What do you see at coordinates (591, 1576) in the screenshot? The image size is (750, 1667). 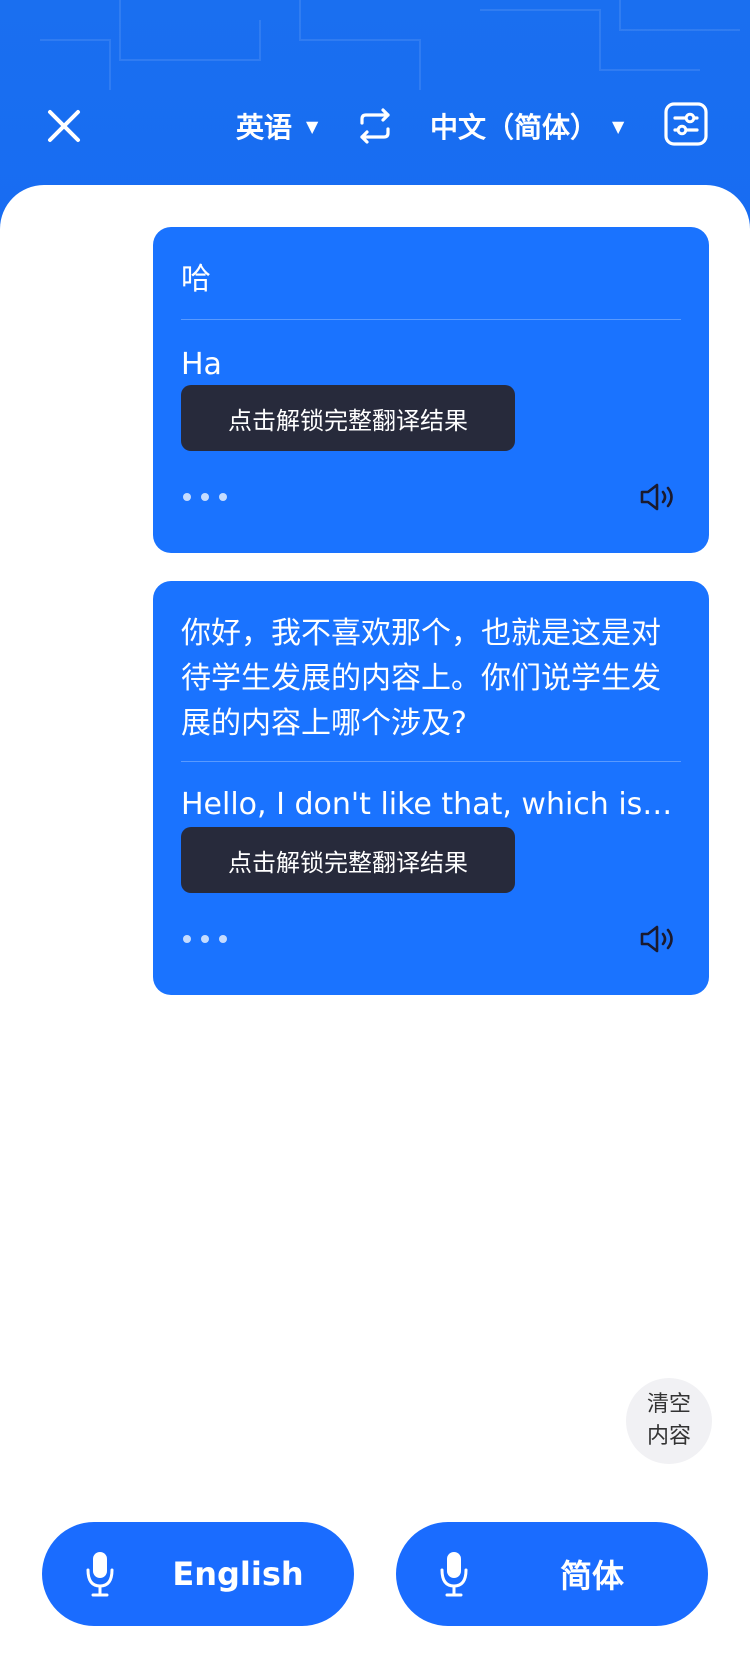 I see `chinese-voice-label: 简体` at bounding box center [591, 1576].